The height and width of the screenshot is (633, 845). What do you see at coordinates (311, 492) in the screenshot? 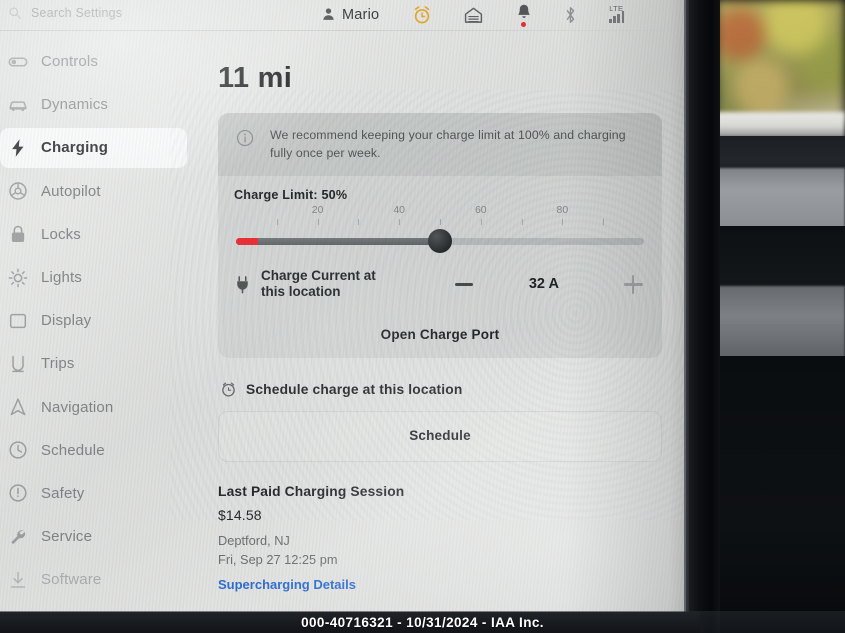
I see `last-paid-session-title: Last Paid Charging Session` at bounding box center [311, 492].